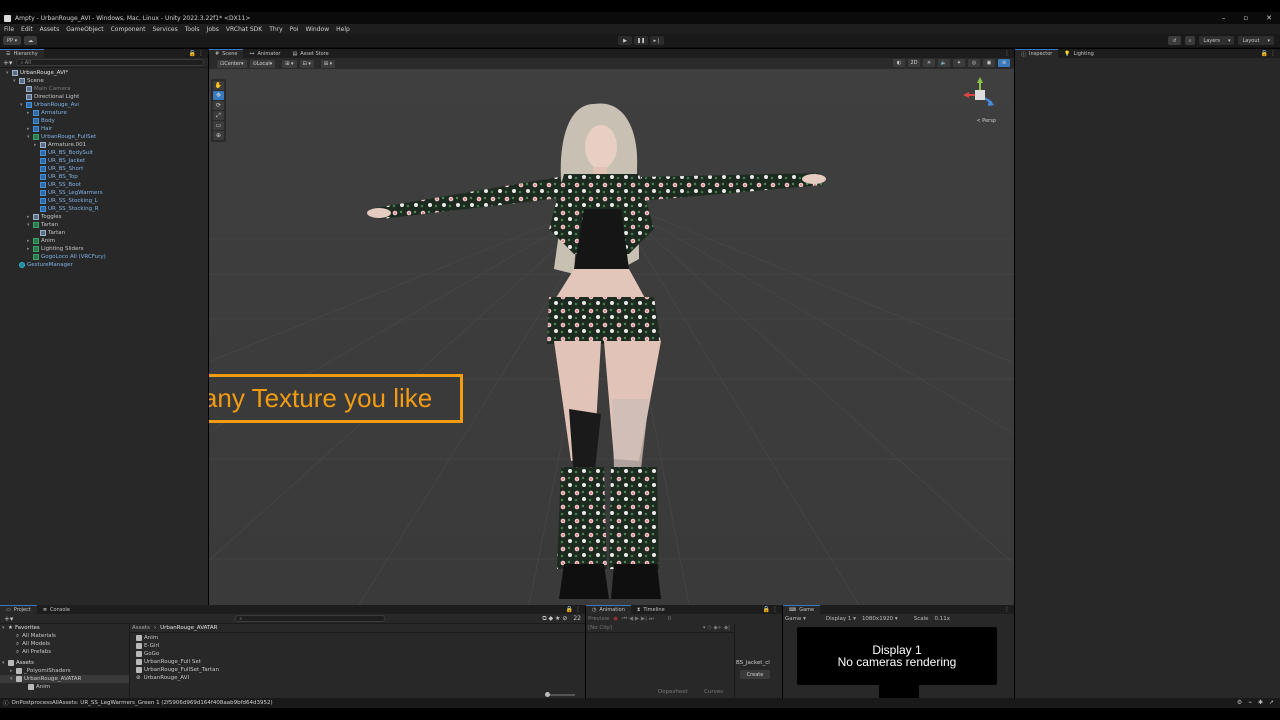 The image size is (1280, 720). What do you see at coordinates (64, 671) in the screenshot?
I see `asset-folder-item: ▸ _PoiyomiShaders` at bounding box center [64, 671].